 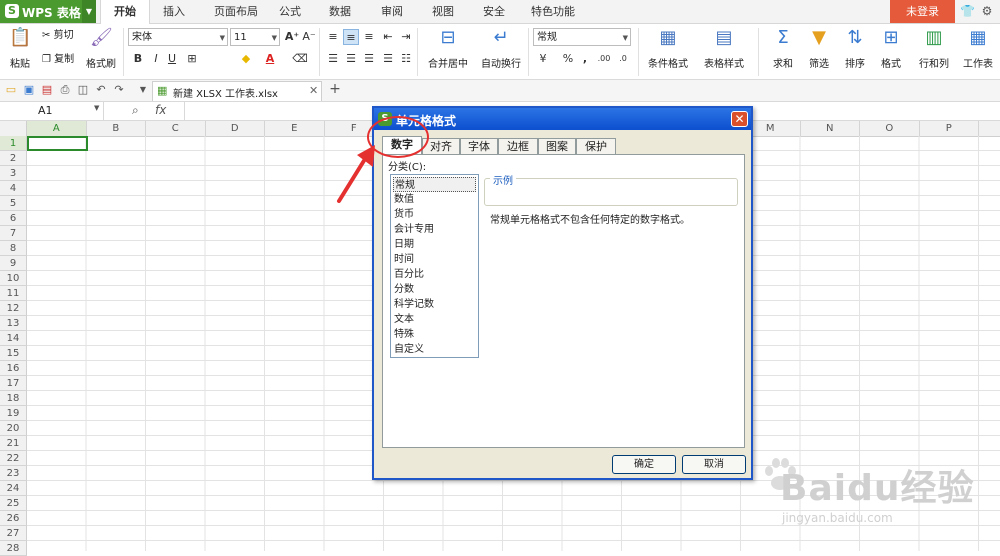 What do you see at coordinates (668, 48) in the screenshot?
I see `conditional-format-button: ▦ 条件格式` at bounding box center [668, 48].